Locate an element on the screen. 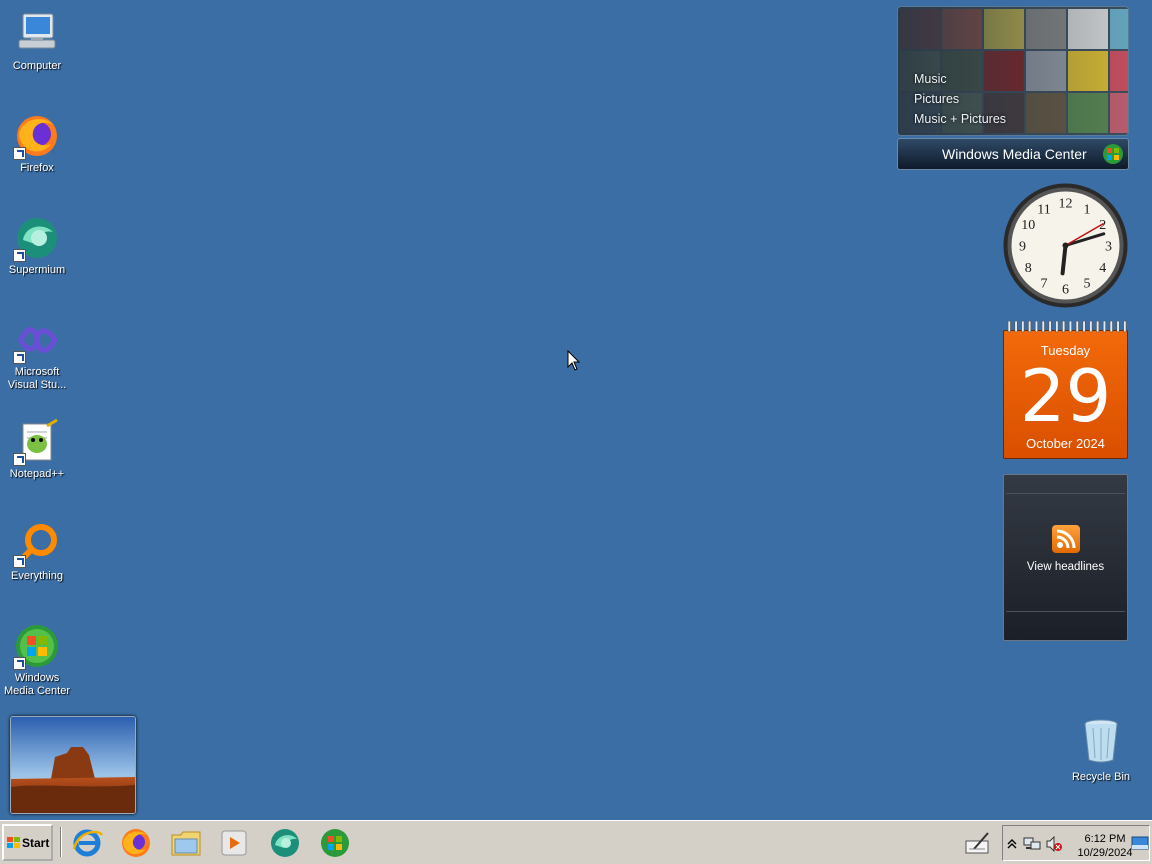 The height and width of the screenshot is (864, 1152). desktop-icon-supermium: Supermium is located at coordinates (37, 242).